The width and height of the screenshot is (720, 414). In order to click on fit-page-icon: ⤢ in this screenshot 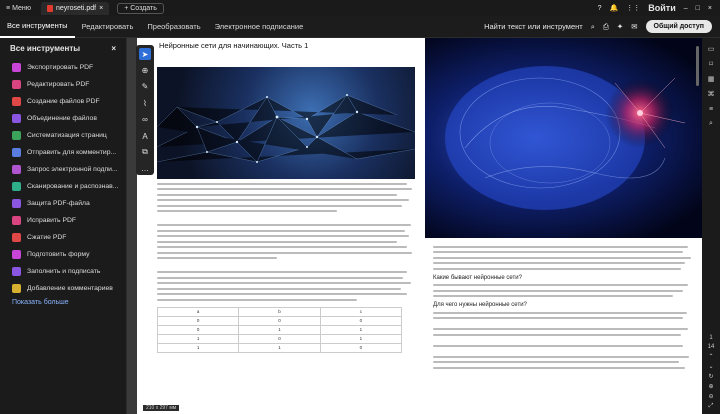, I will do `click(711, 406)`.